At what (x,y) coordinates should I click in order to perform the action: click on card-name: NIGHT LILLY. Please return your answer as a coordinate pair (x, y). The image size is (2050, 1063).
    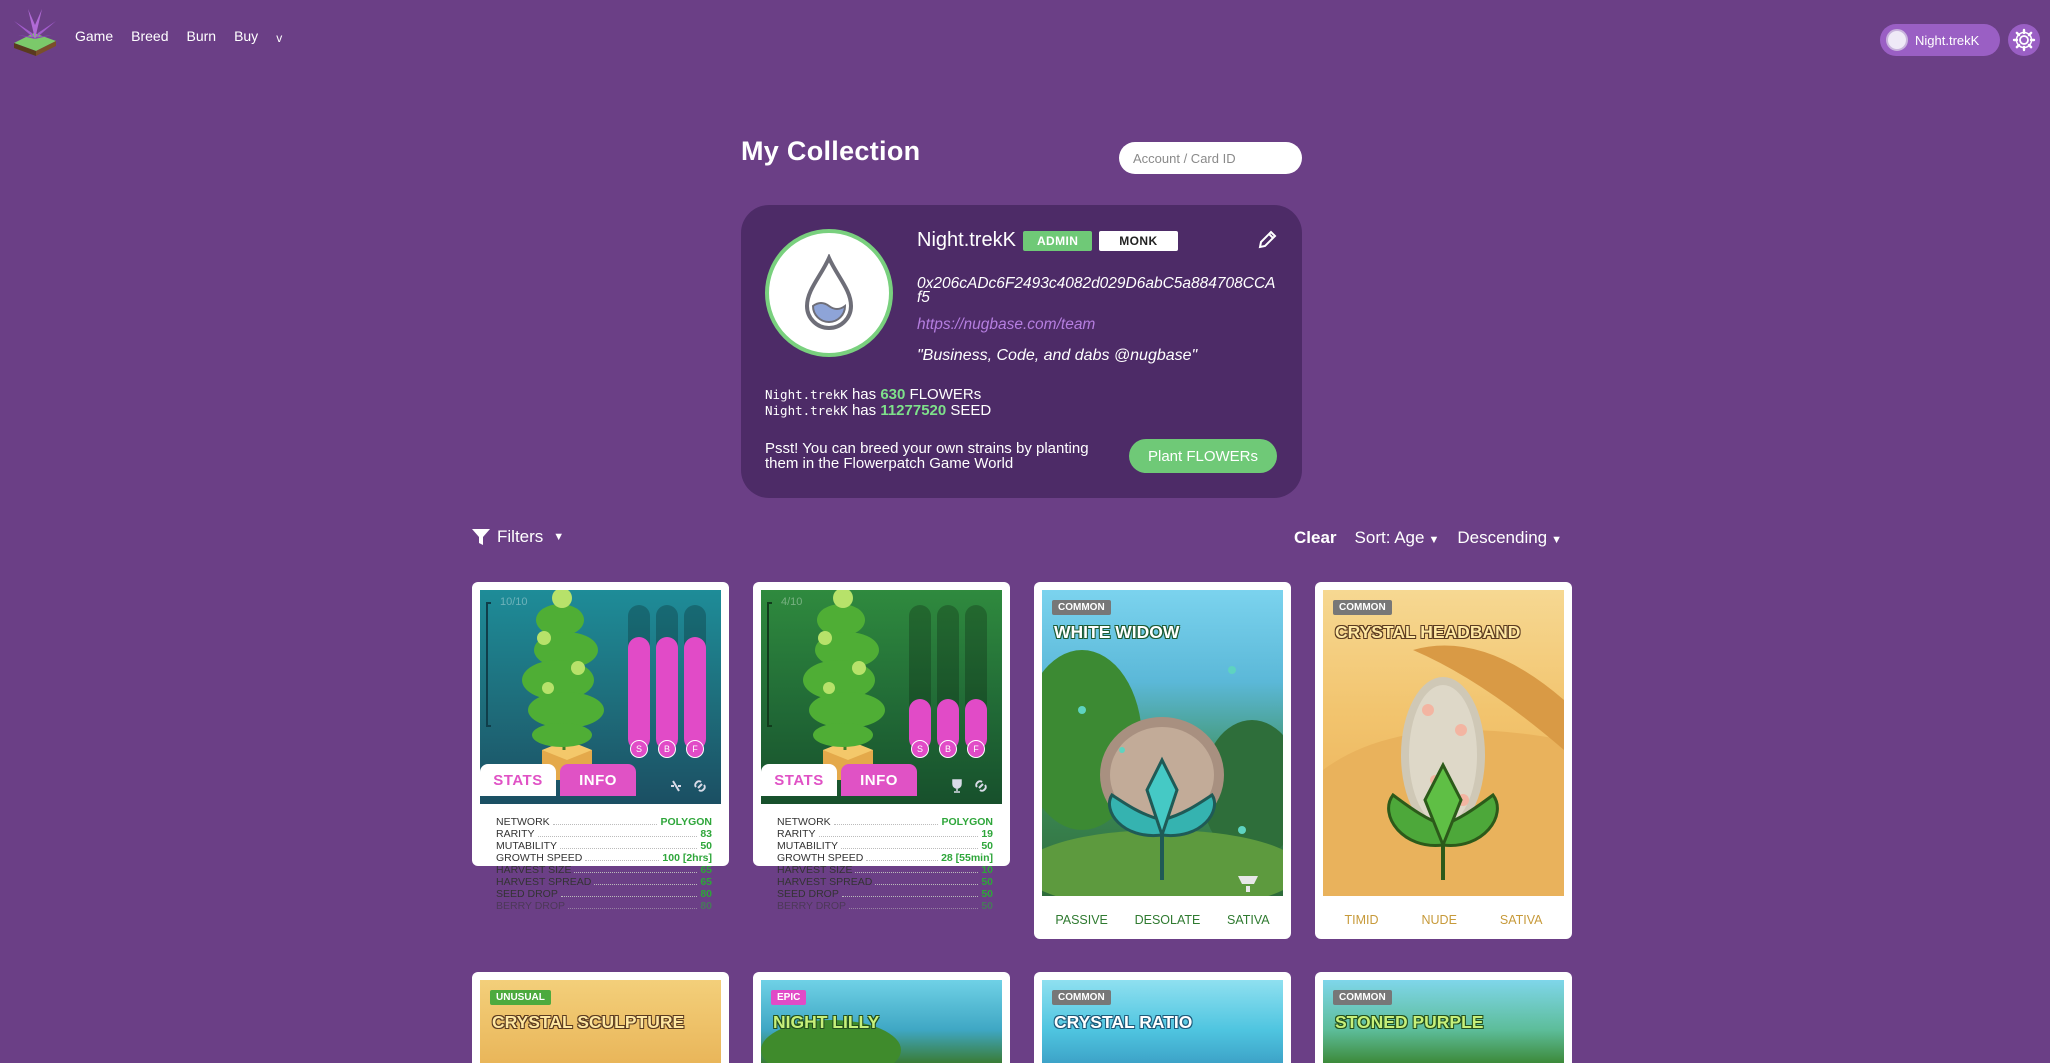
    Looking at the image, I should click on (826, 1022).